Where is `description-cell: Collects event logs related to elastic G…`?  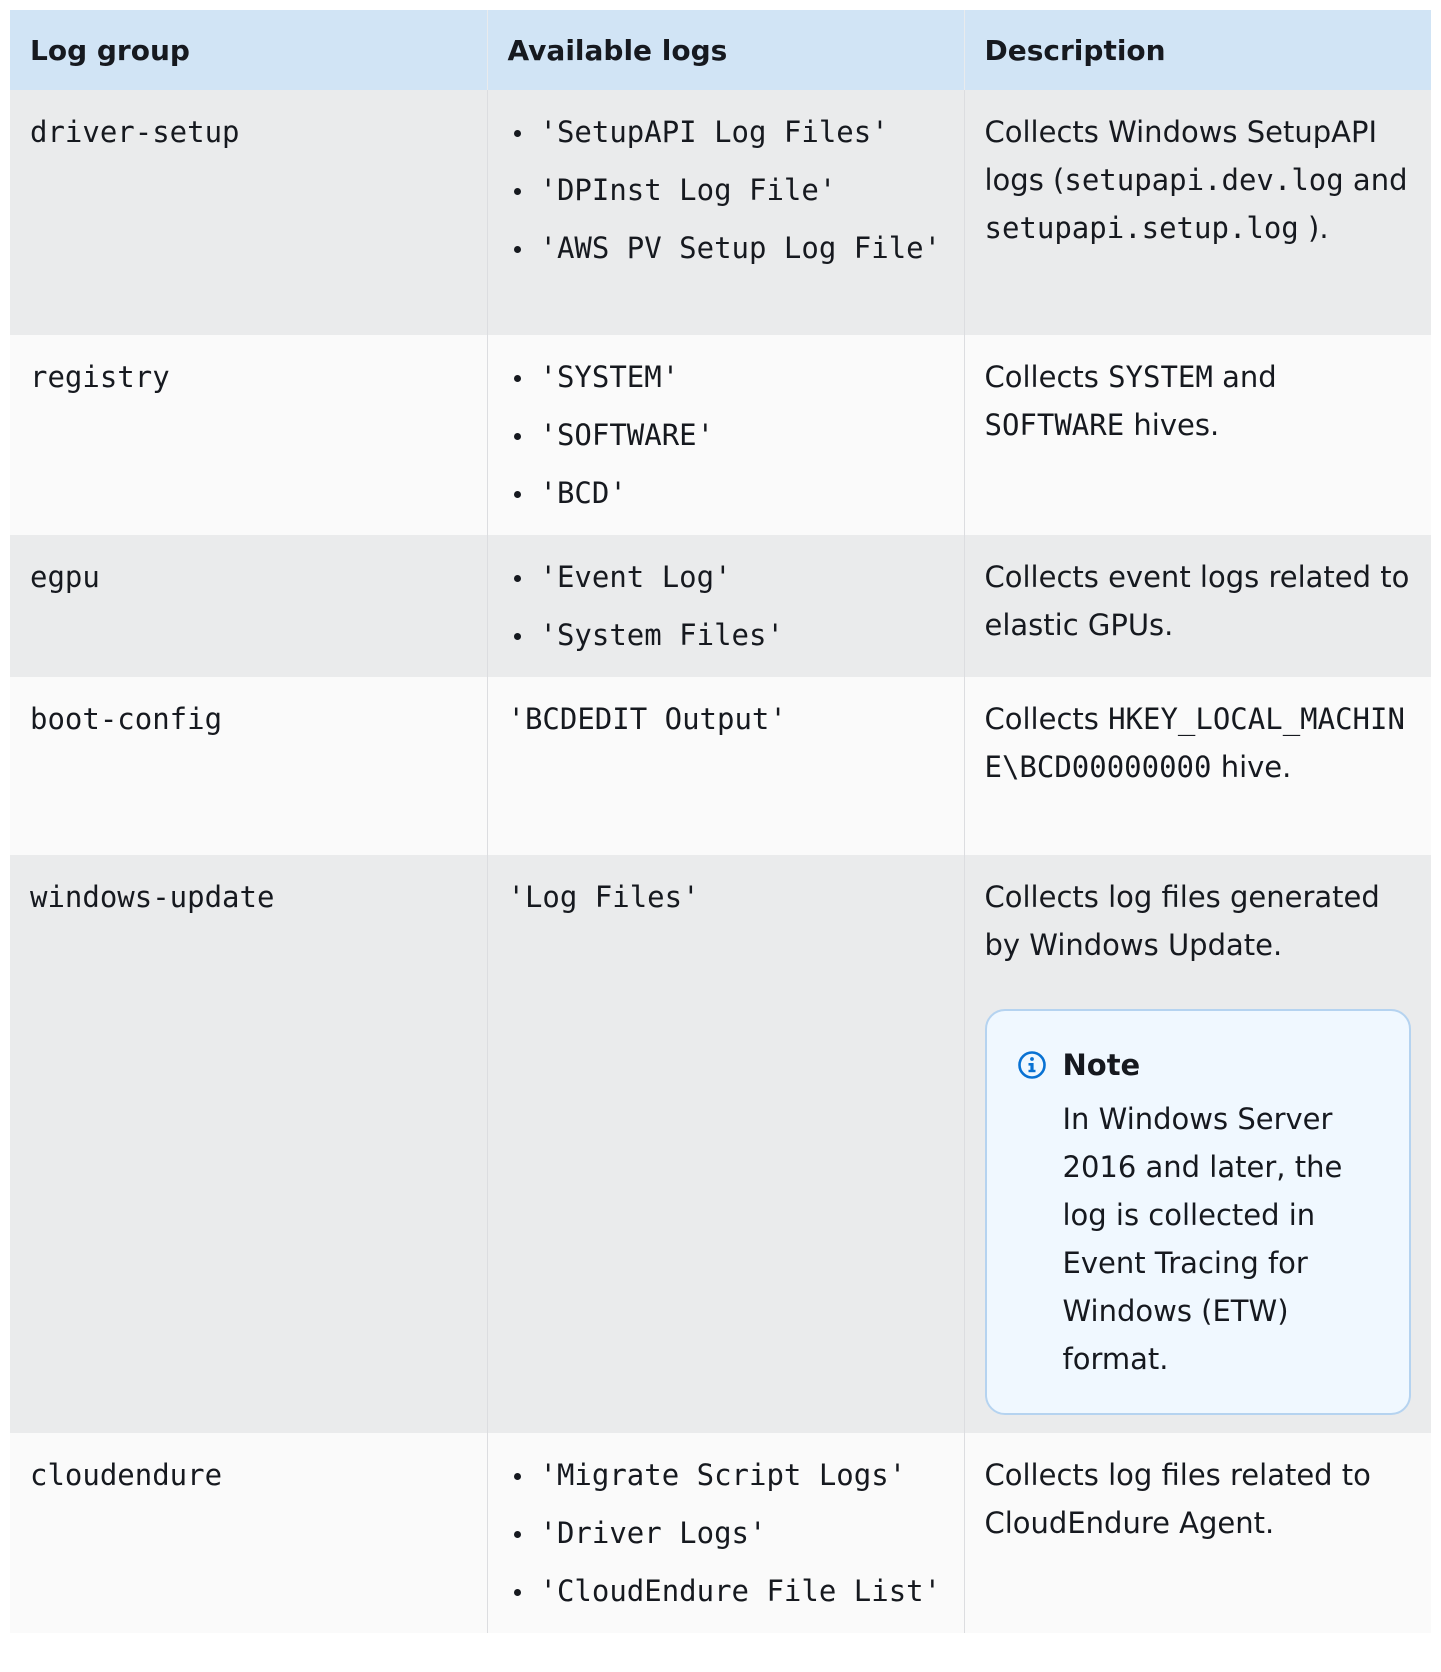 description-cell: Collects event logs related to elastic G… is located at coordinates (1197, 606).